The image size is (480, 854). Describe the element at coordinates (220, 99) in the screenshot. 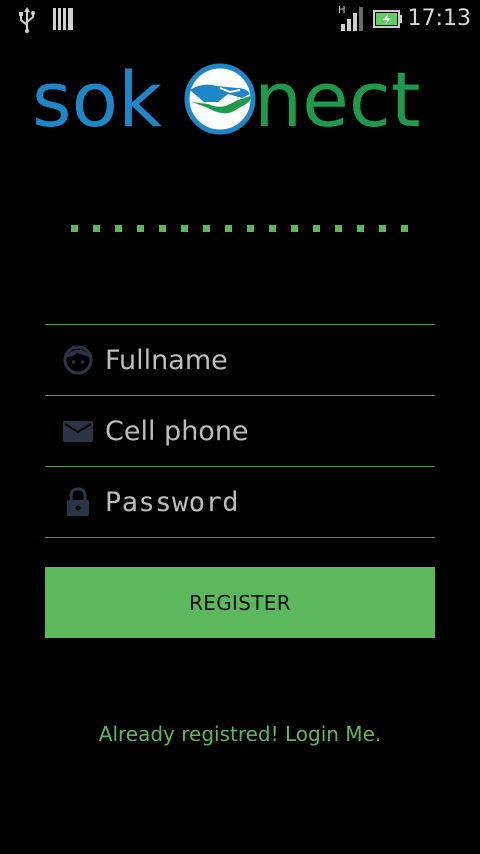

I see `handshake-icon` at that location.